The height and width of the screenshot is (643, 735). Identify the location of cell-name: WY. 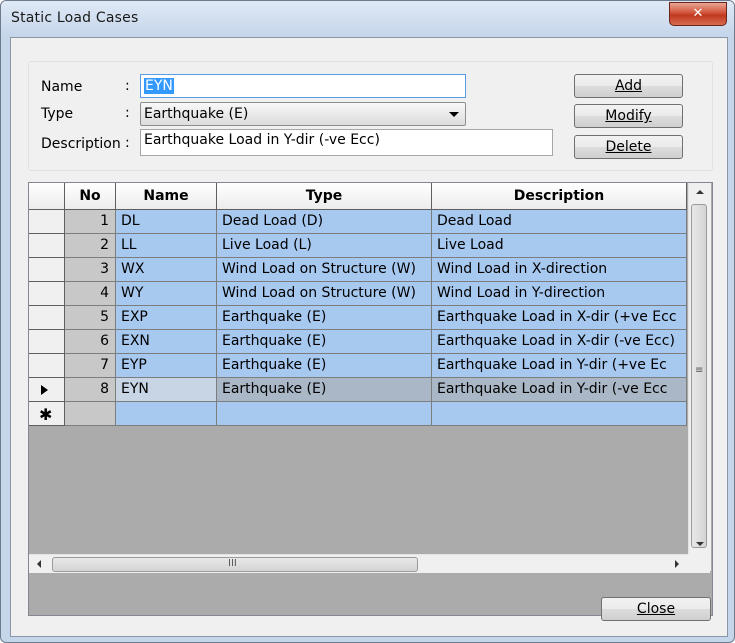
(166, 294).